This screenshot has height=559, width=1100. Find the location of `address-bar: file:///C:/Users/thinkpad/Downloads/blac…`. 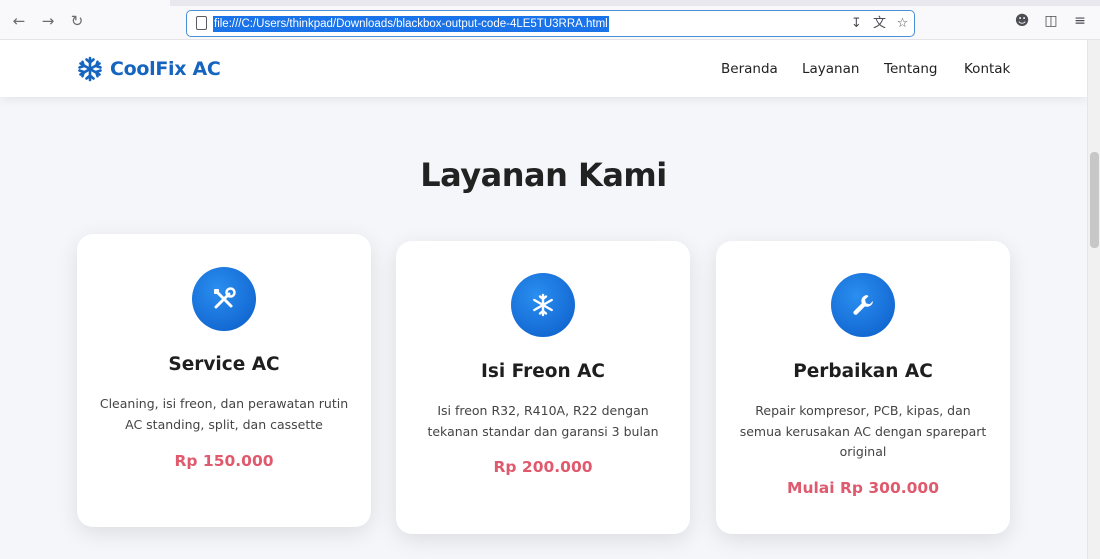

address-bar: file:///C:/Users/thinkpad/Downloads/blac… is located at coordinates (550, 23).